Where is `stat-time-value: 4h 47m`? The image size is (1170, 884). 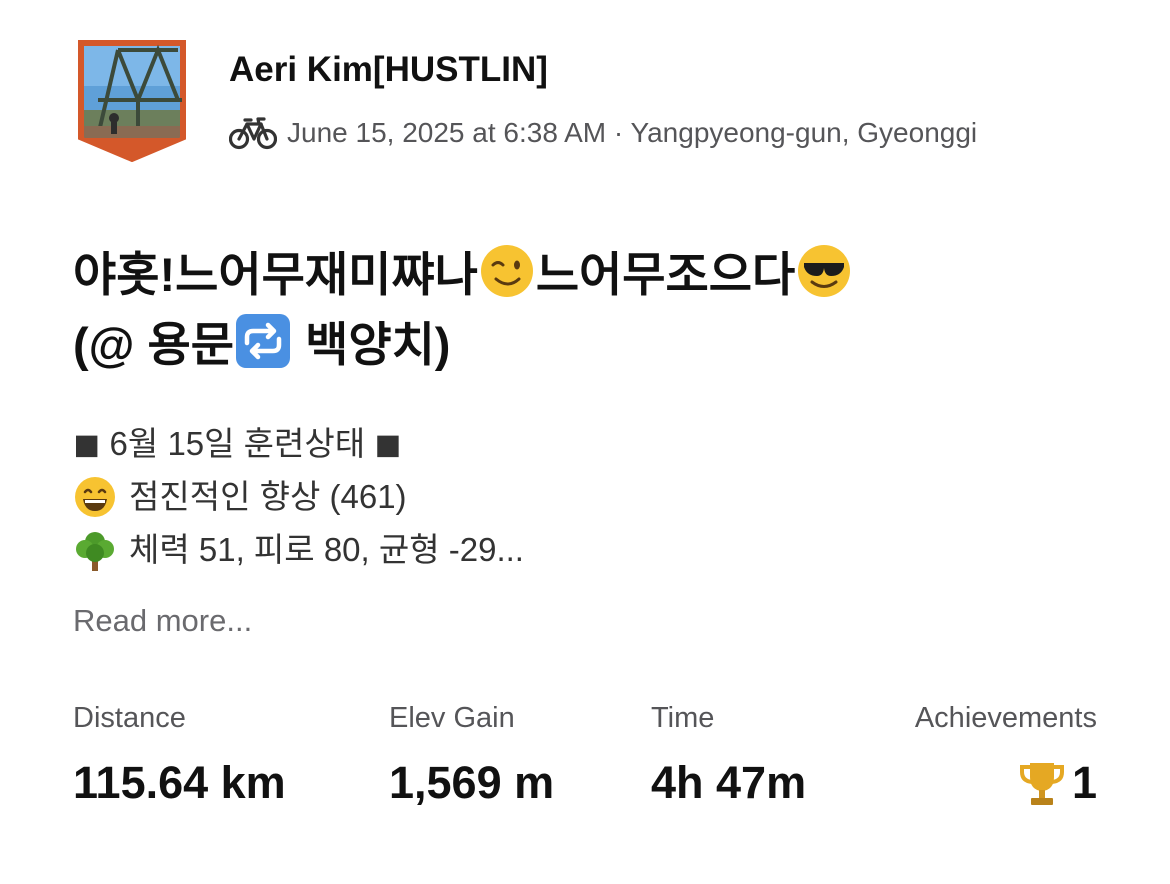
stat-time-value: 4h 47m is located at coordinates (729, 782).